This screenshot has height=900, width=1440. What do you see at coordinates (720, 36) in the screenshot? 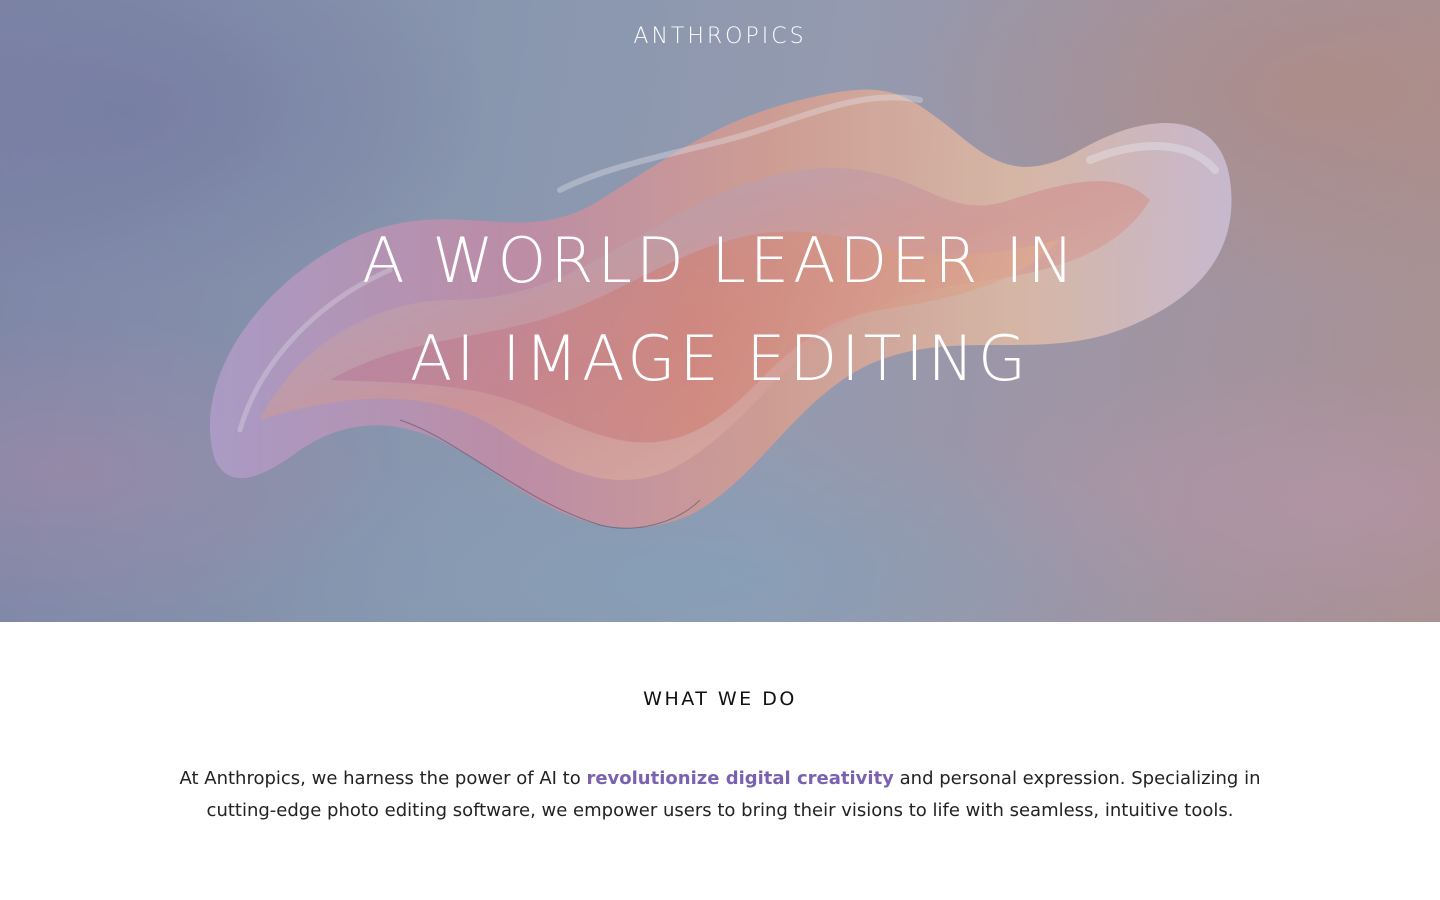
I see `brand-logo: ANTHROPICS` at bounding box center [720, 36].